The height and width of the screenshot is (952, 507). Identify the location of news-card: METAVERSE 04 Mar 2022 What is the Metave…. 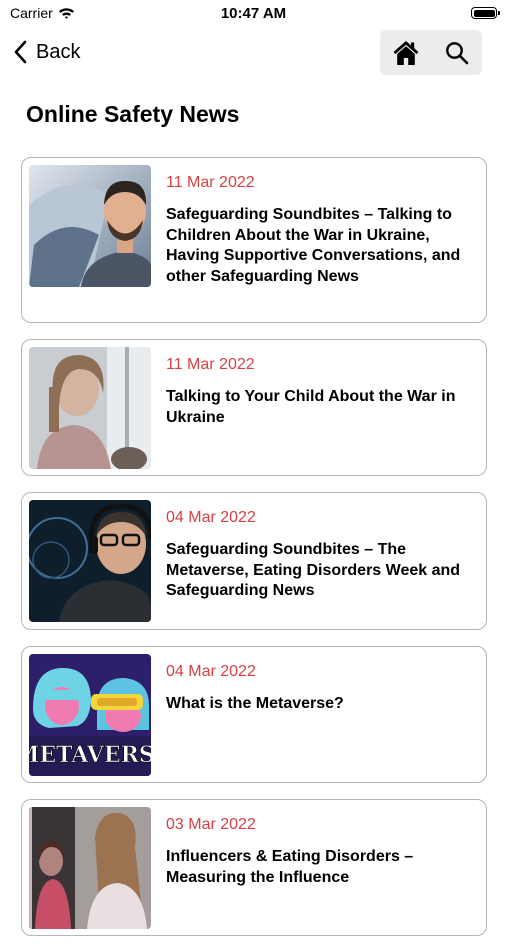
(254, 714).